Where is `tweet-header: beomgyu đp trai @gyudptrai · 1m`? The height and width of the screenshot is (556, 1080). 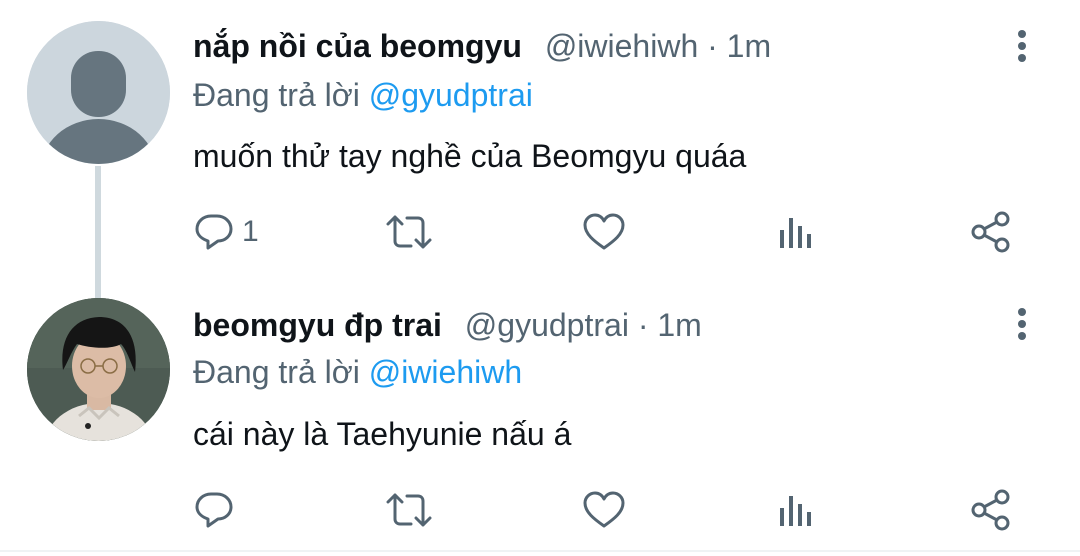
tweet-header: beomgyu đp trai @gyudptrai · 1m is located at coordinates (447, 325).